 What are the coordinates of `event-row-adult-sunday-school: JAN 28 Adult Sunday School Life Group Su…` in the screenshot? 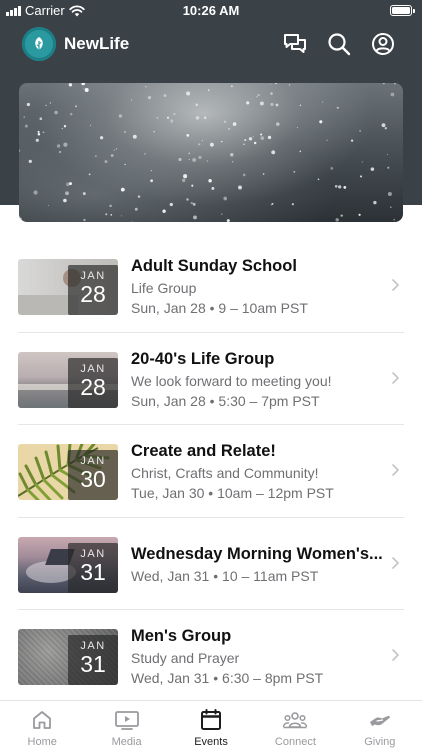 It's located at (211, 286).